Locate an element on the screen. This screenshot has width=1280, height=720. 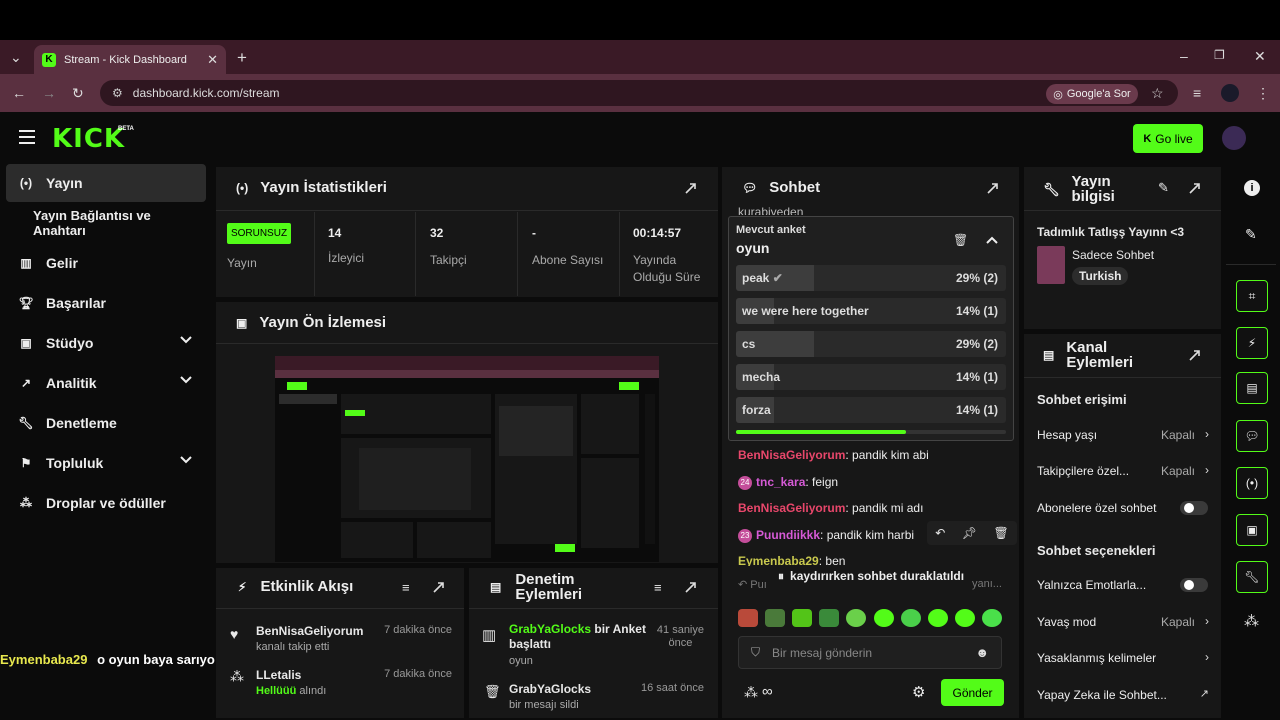
reply-icon: ↶ is located at coordinates (940, 533).